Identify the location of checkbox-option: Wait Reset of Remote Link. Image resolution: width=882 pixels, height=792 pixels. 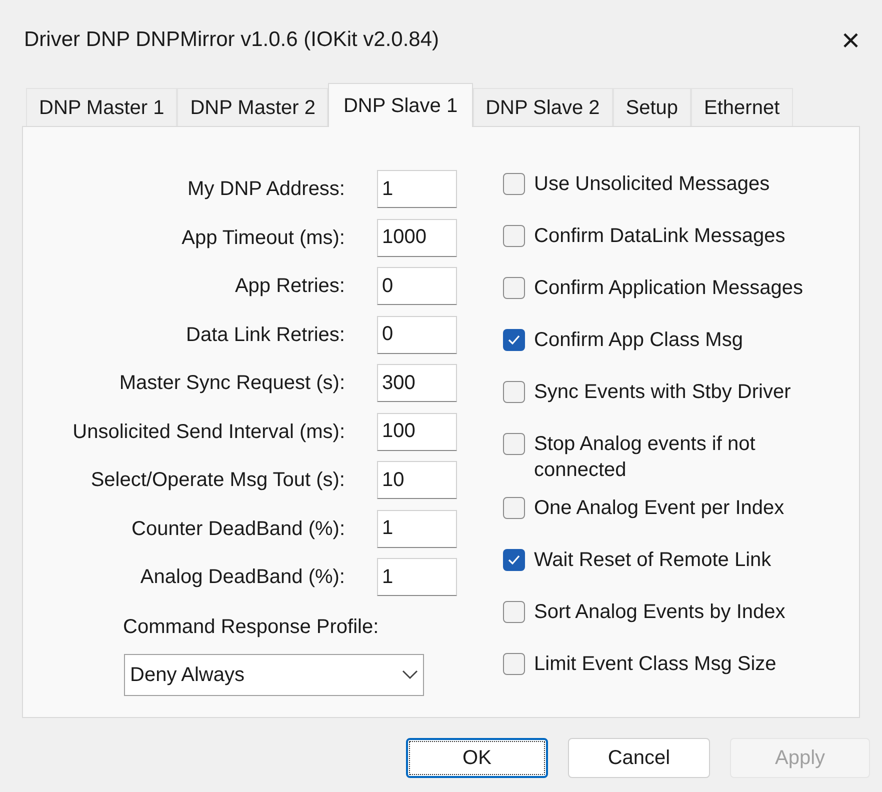
(663, 567).